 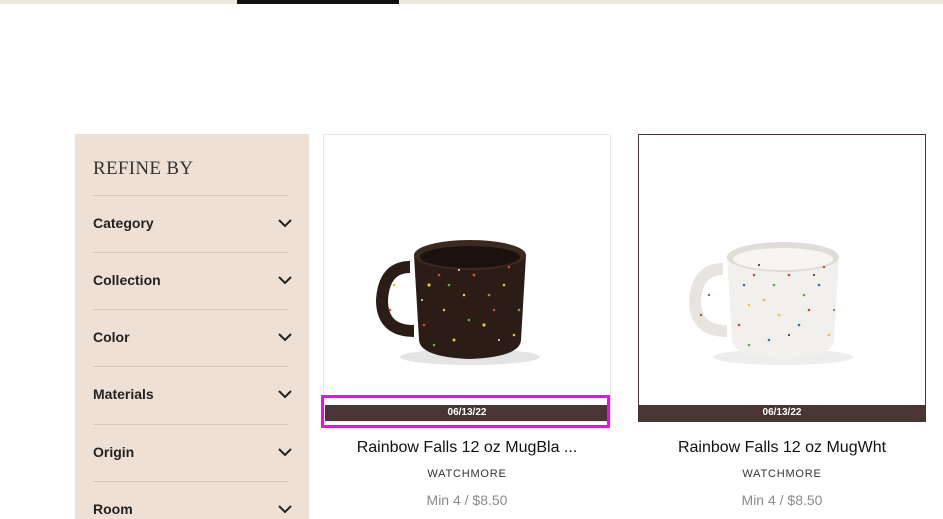 What do you see at coordinates (192, 500) in the screenshot?
I see `filter-room: Room` at bounding box center [192, 500].